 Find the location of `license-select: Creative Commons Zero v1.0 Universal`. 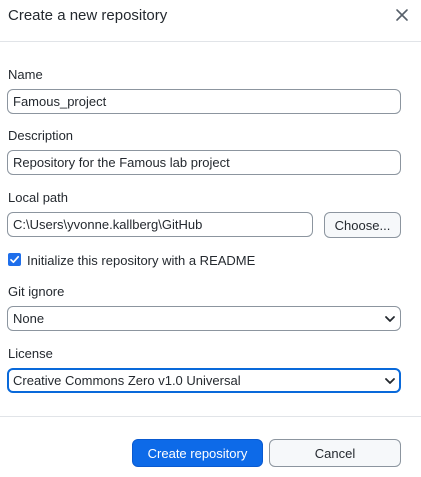

license-select: Creative Commons Zero v1.0 Universal is located at coordinates (204, 380).